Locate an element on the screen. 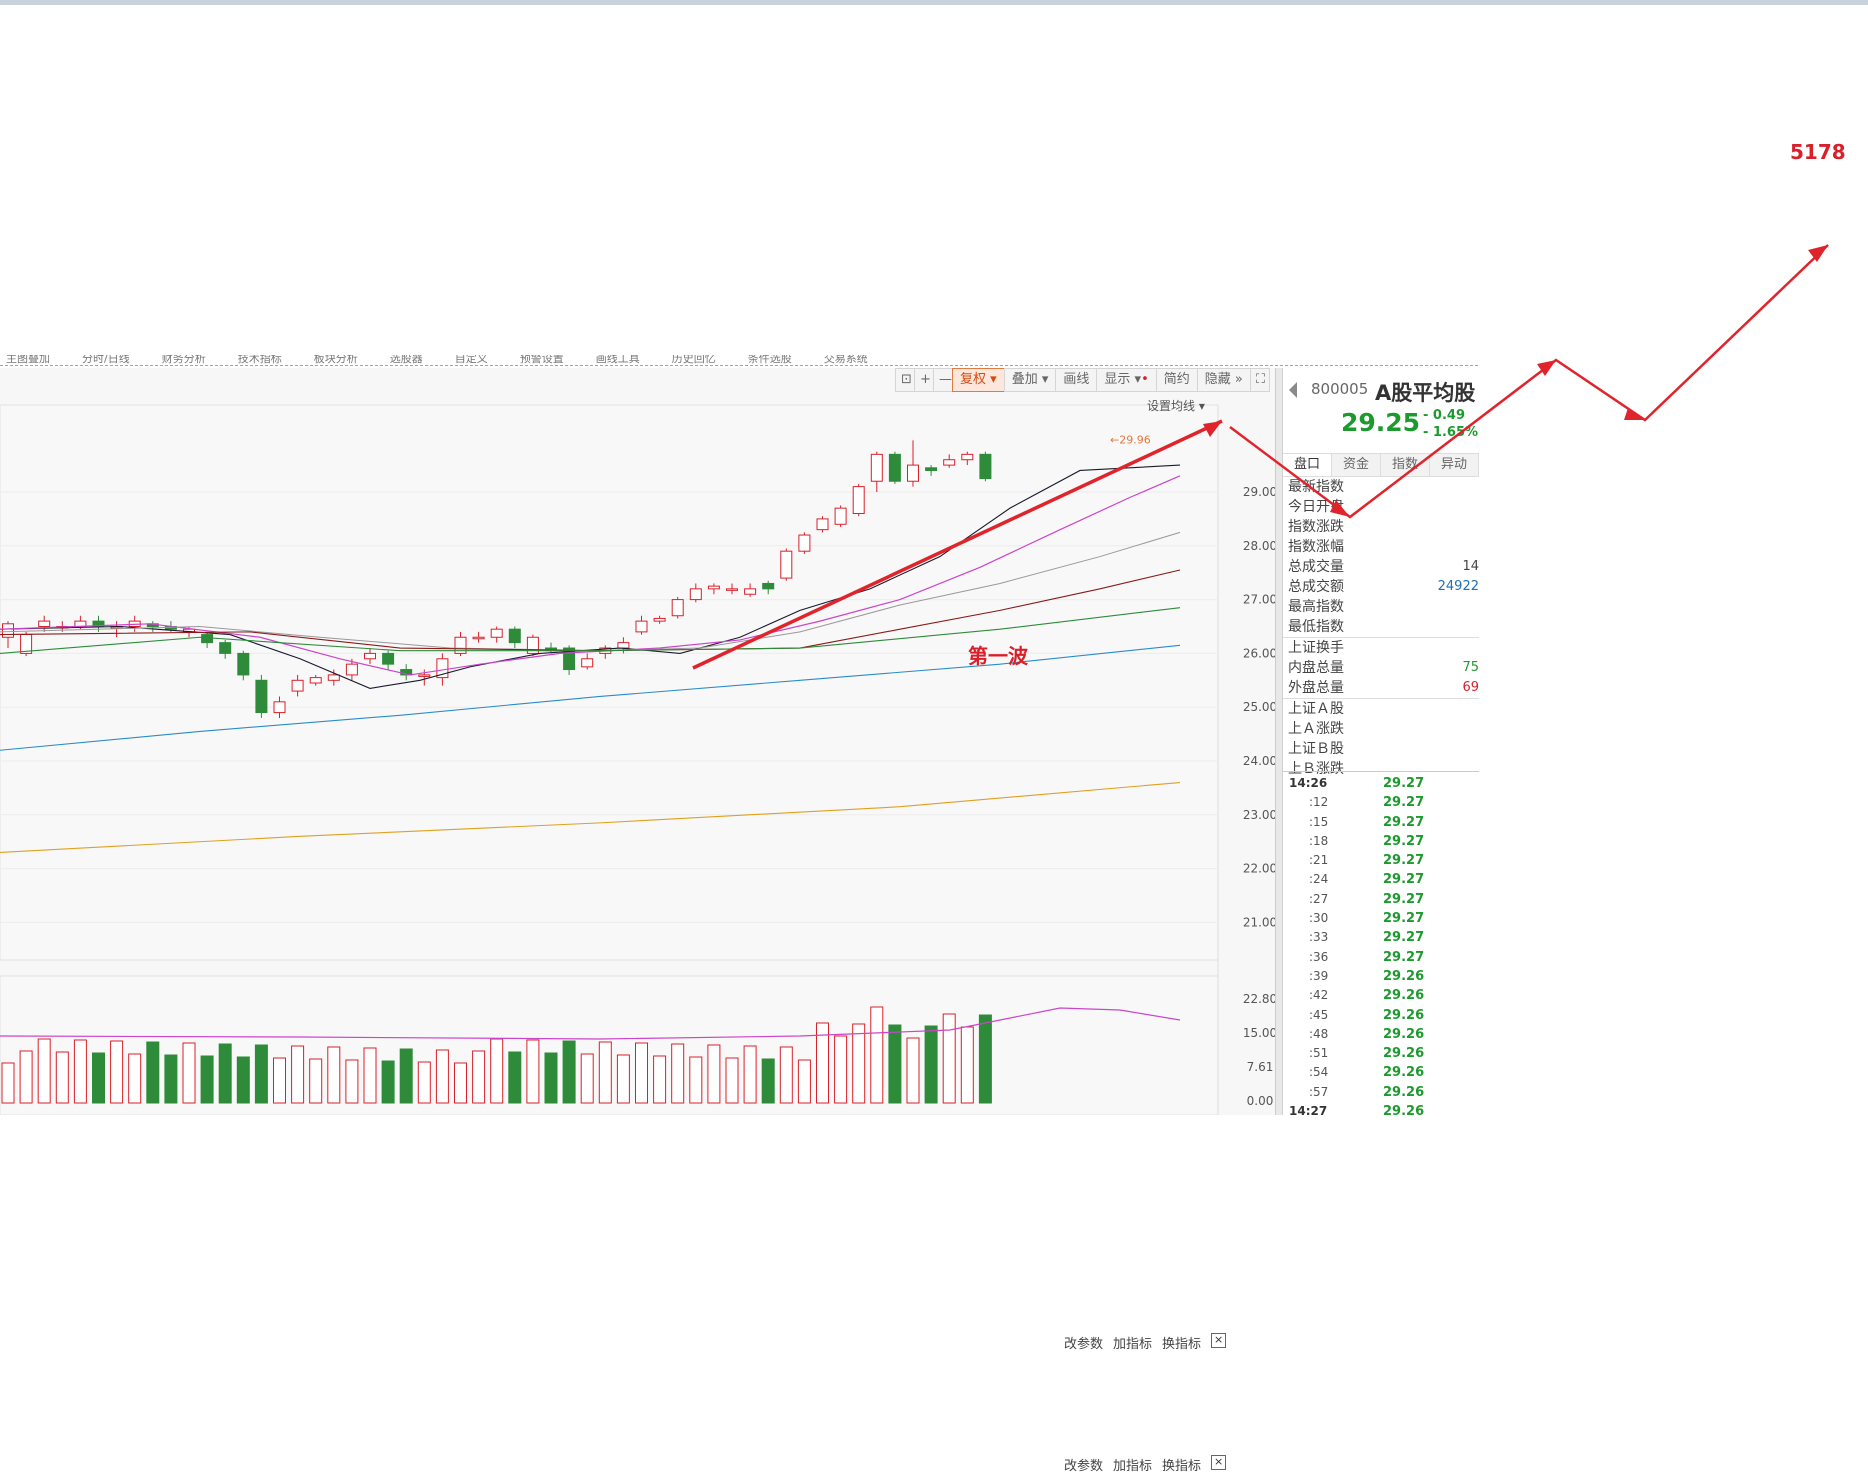 The height and width of the screenshot is (1474, 1868). menu-item-1: 分时/日线 is located at coordinates (106, 360).